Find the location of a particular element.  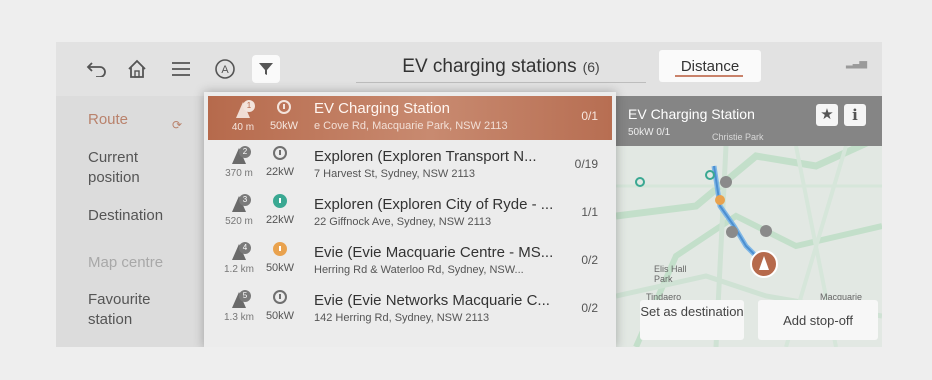

auto-icon: A is located at coordinates (225, 69).